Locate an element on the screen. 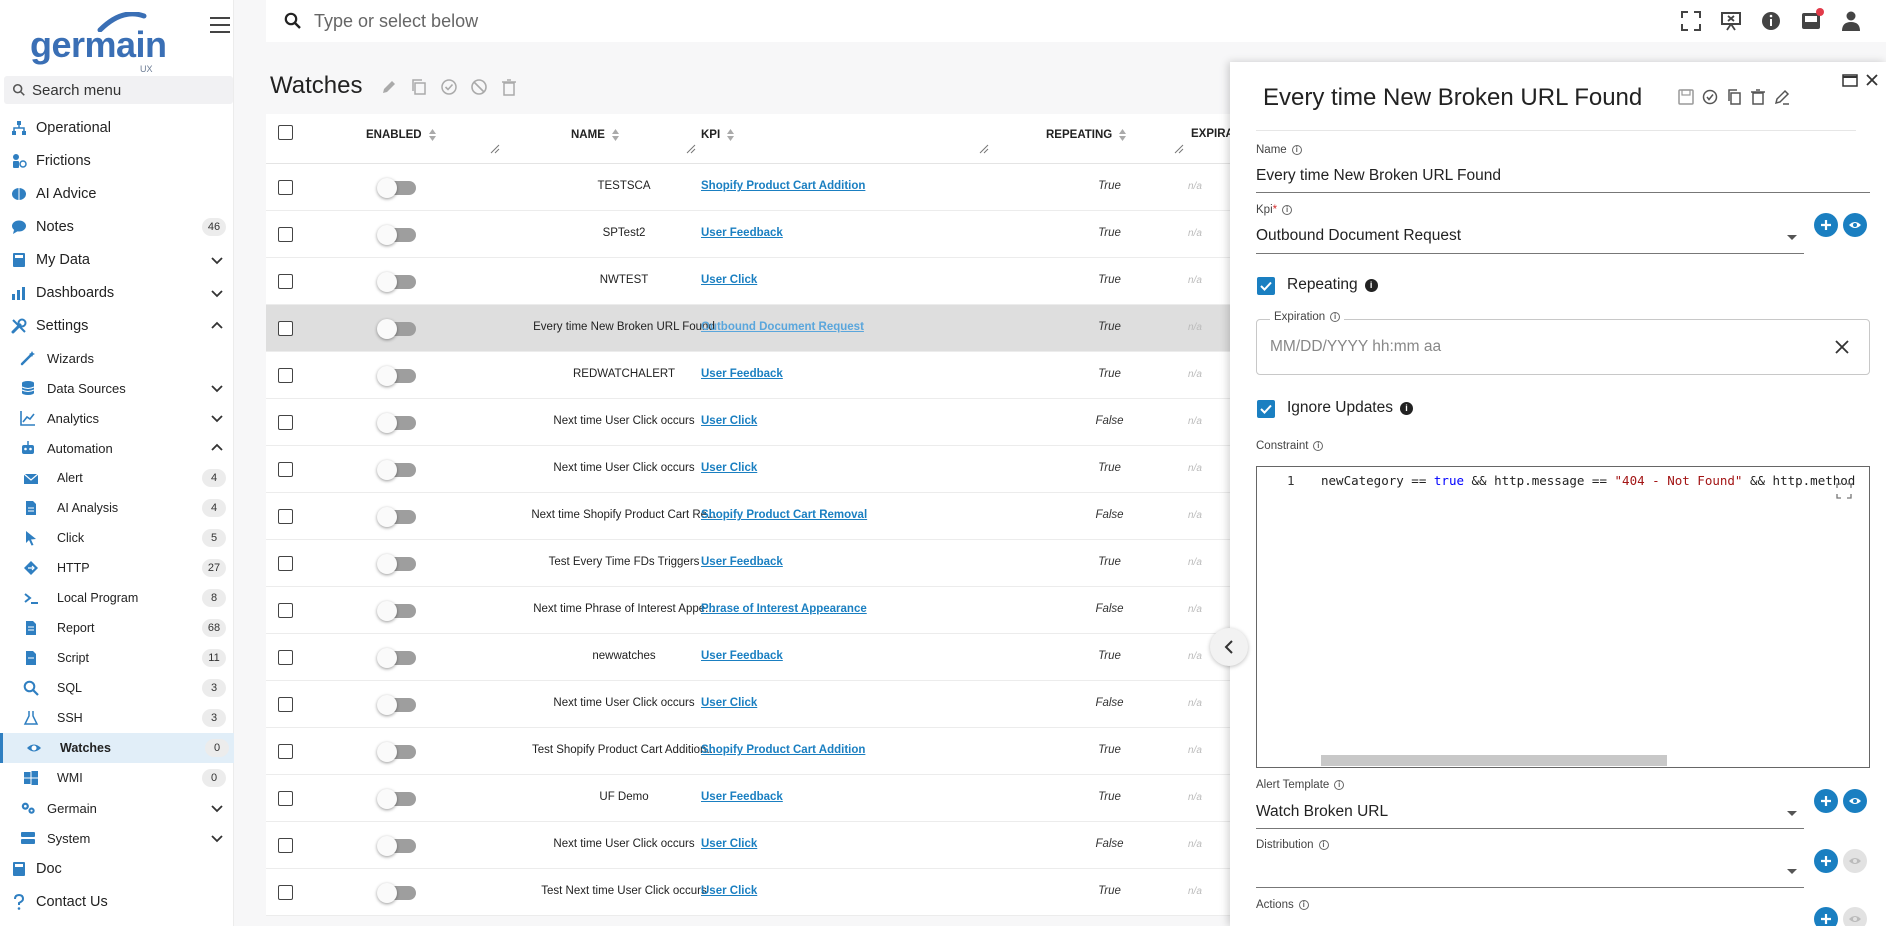 The image size is (1886, 926). sidebar-item-ssh: SSH 3 is located at coordinates (117, 718).